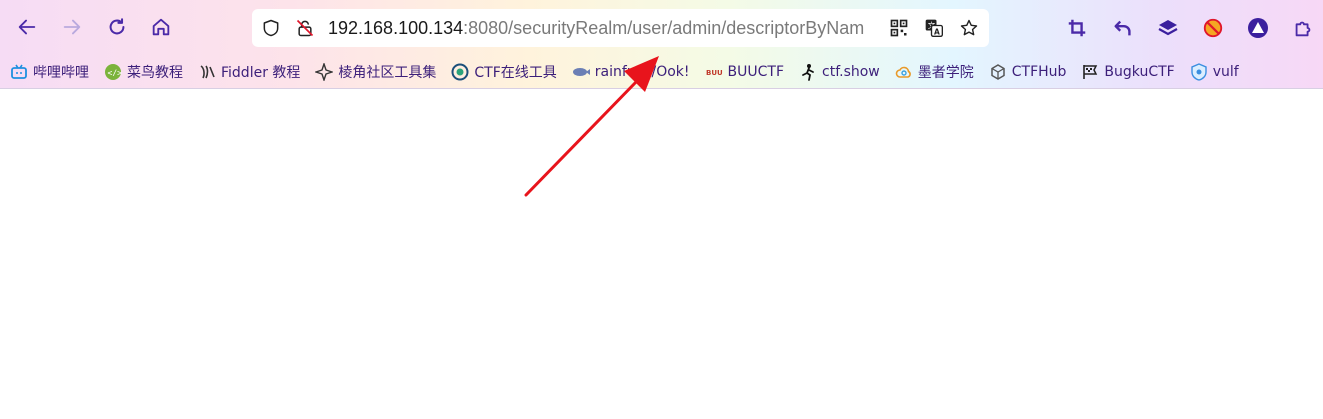  I want to click on bookmark-item: ctf.show, so click(839, 72).